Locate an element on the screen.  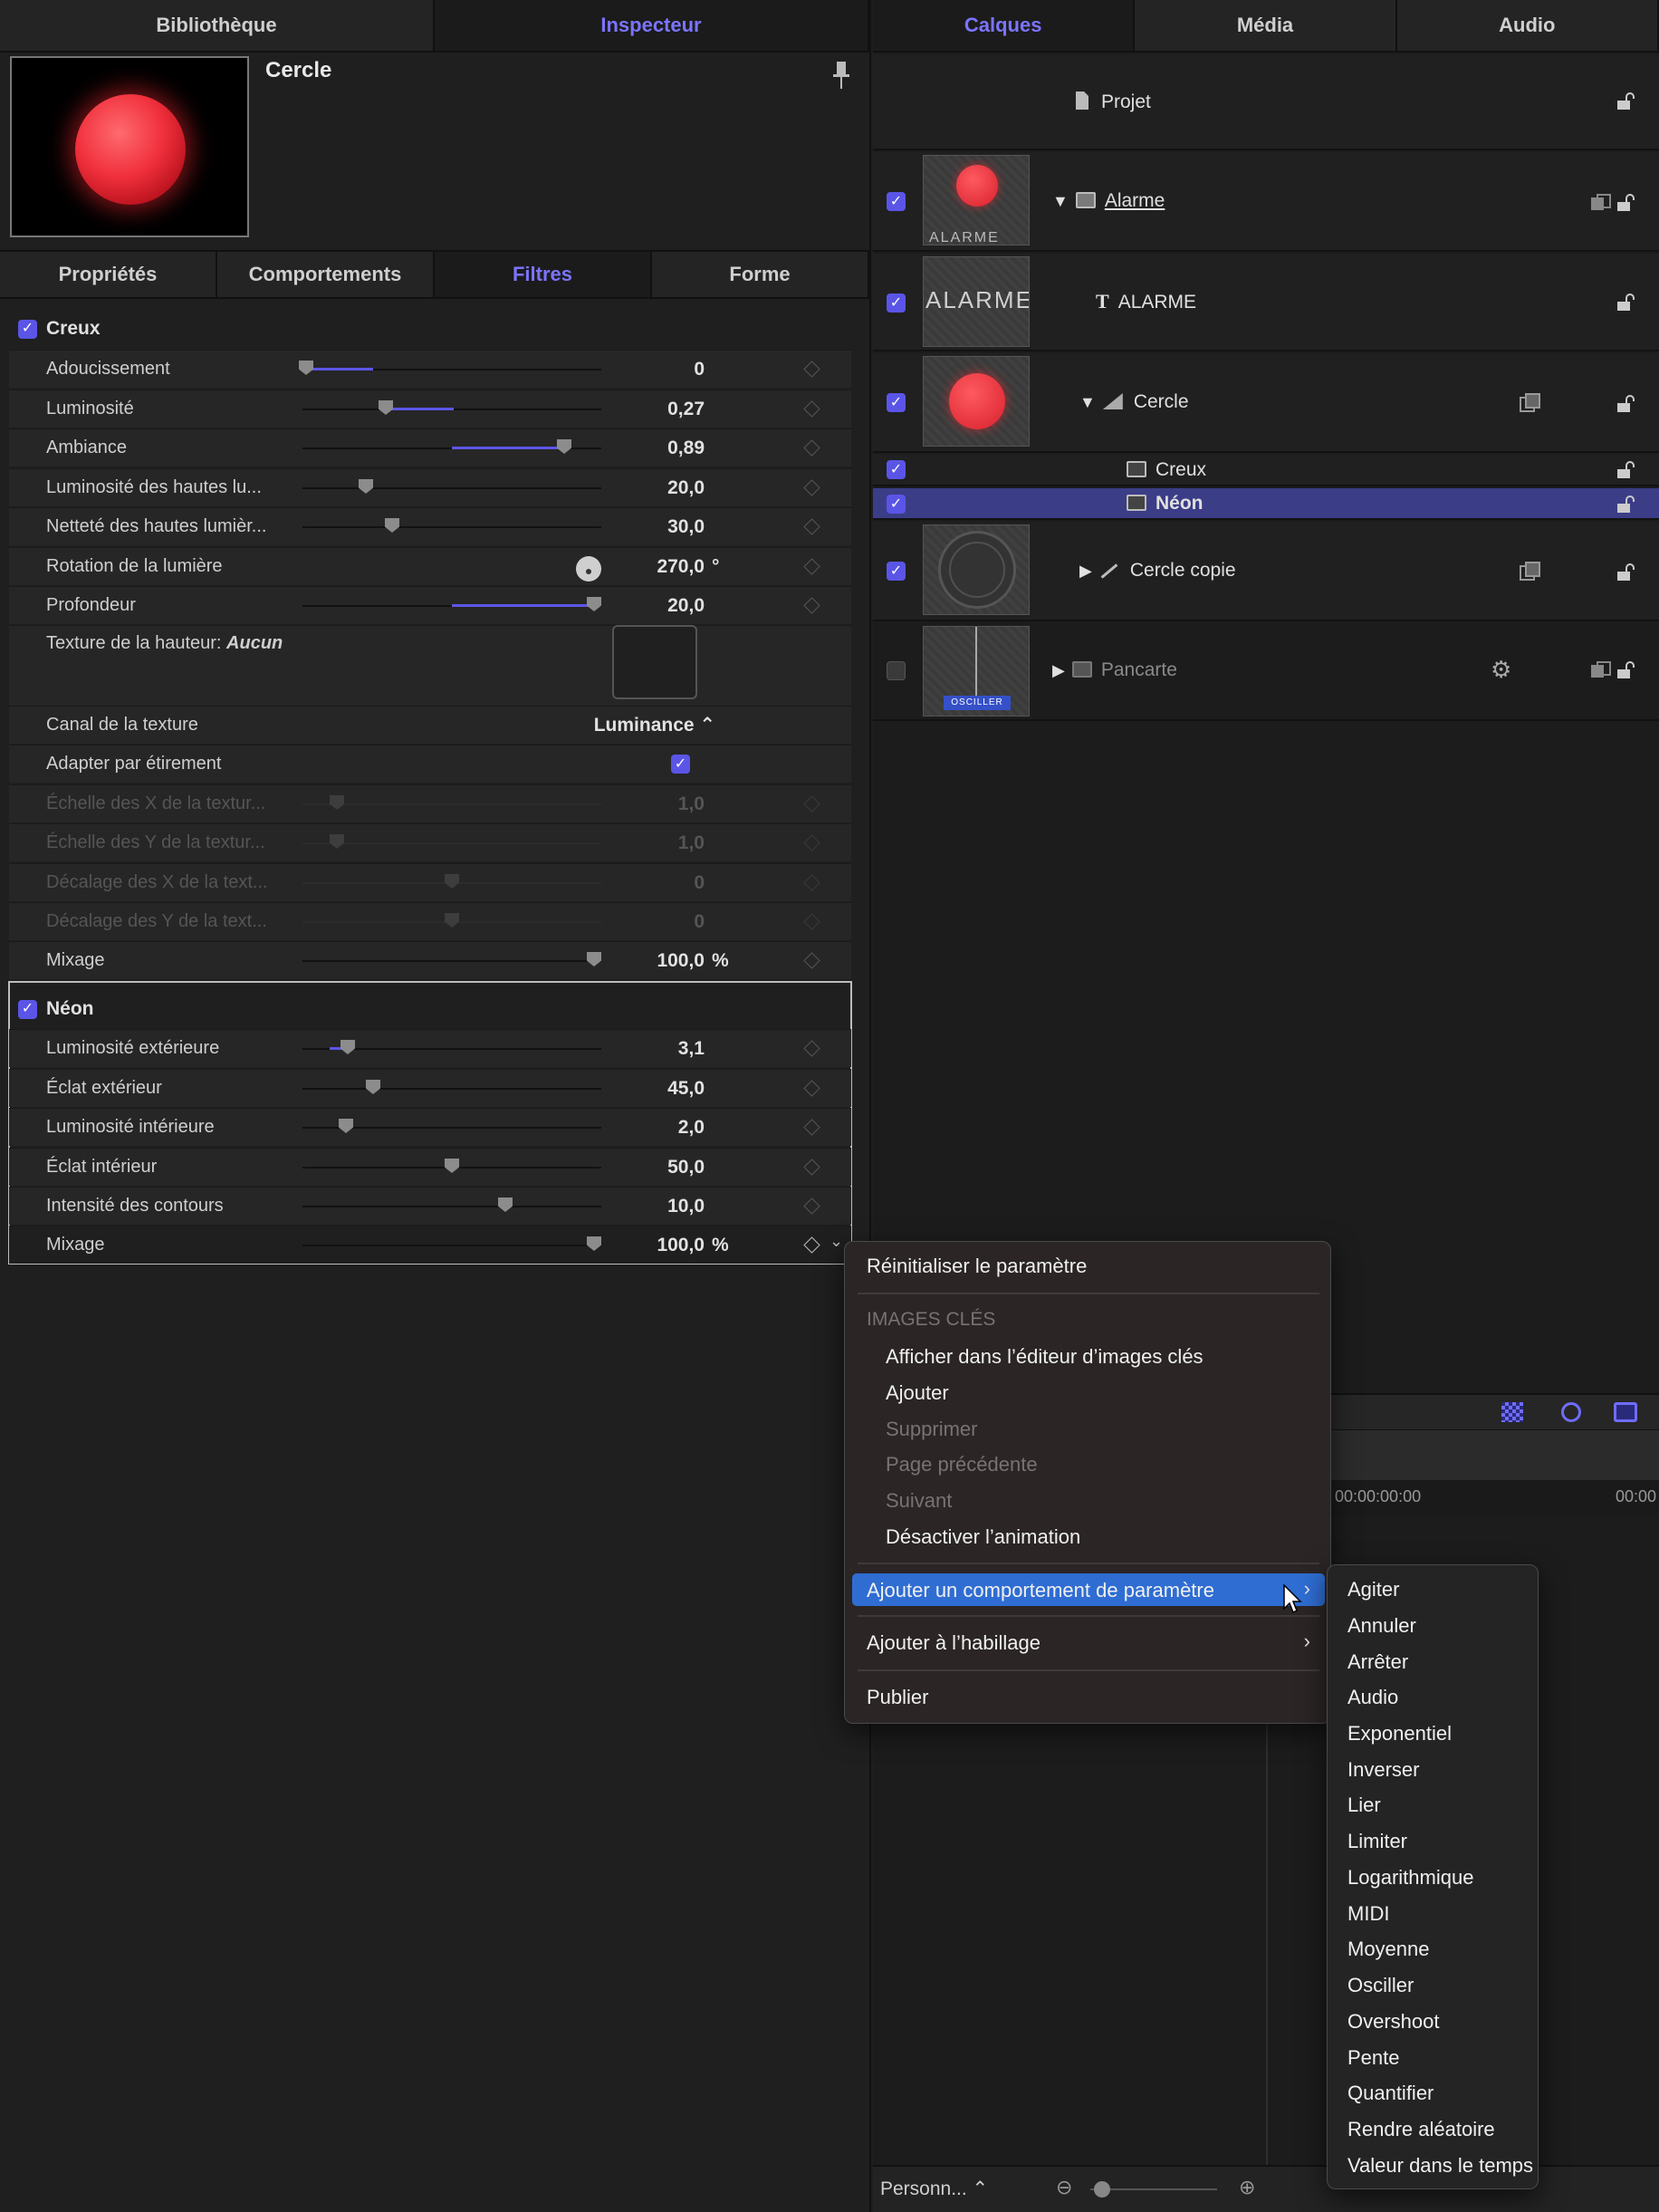
layer-row-projet: Projet is located at coordinates (1266, 102).